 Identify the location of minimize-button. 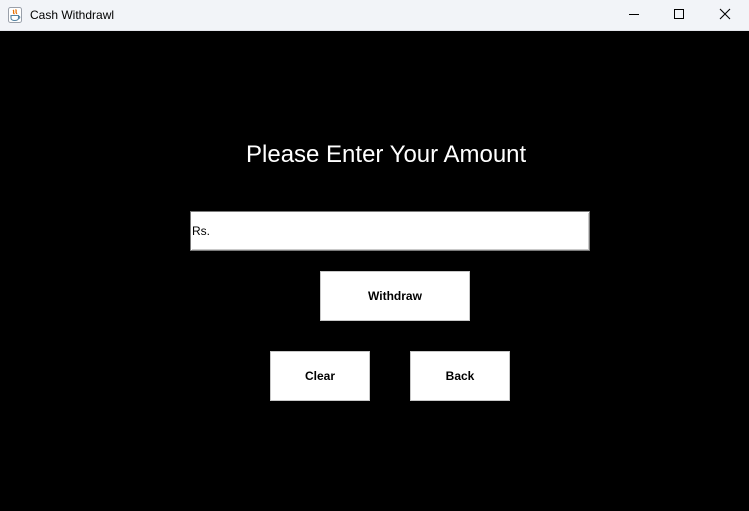
(634, 15).